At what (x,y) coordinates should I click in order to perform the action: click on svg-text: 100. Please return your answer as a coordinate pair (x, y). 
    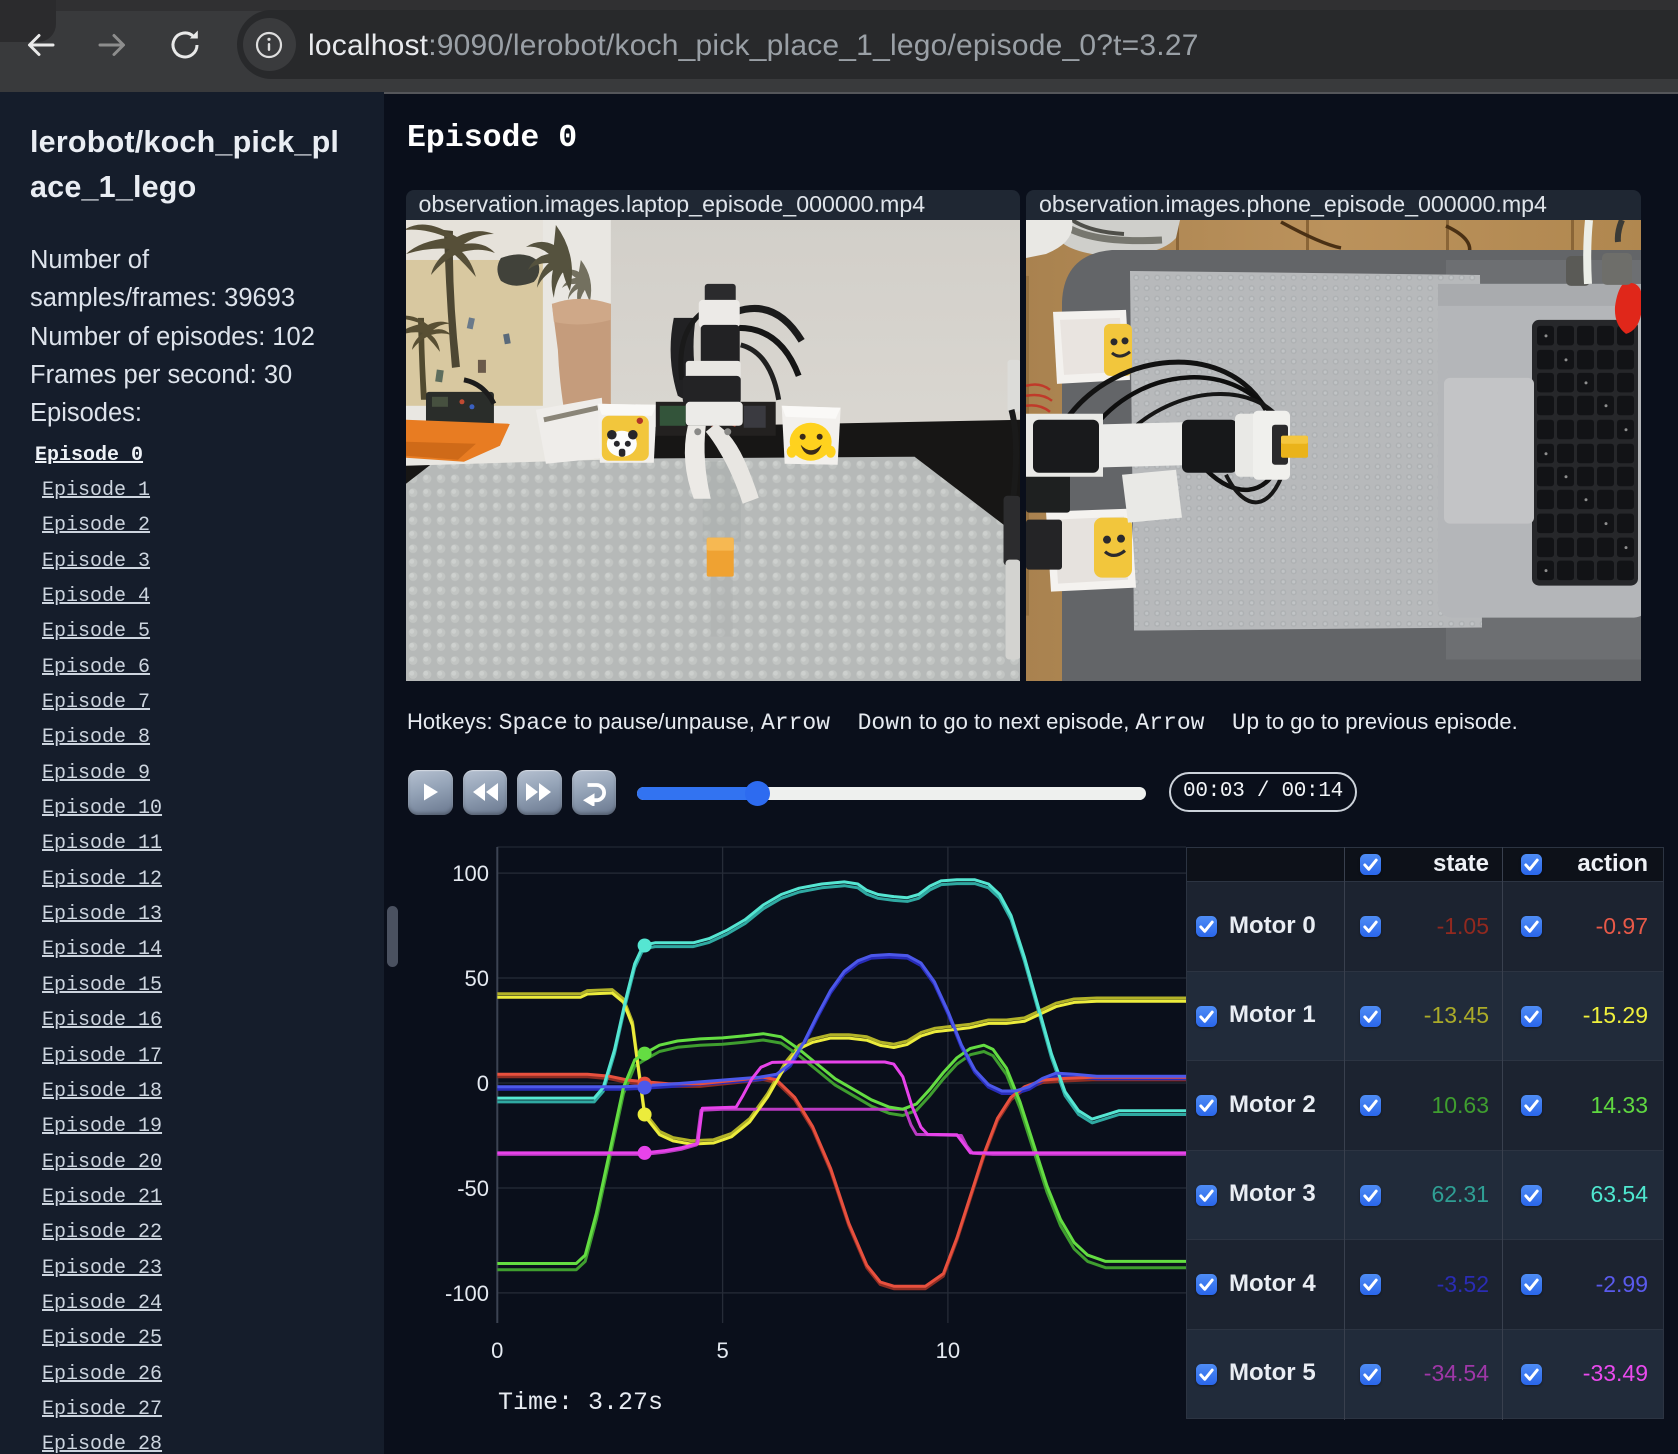
    Looking at the image, I should click on (470, 873).